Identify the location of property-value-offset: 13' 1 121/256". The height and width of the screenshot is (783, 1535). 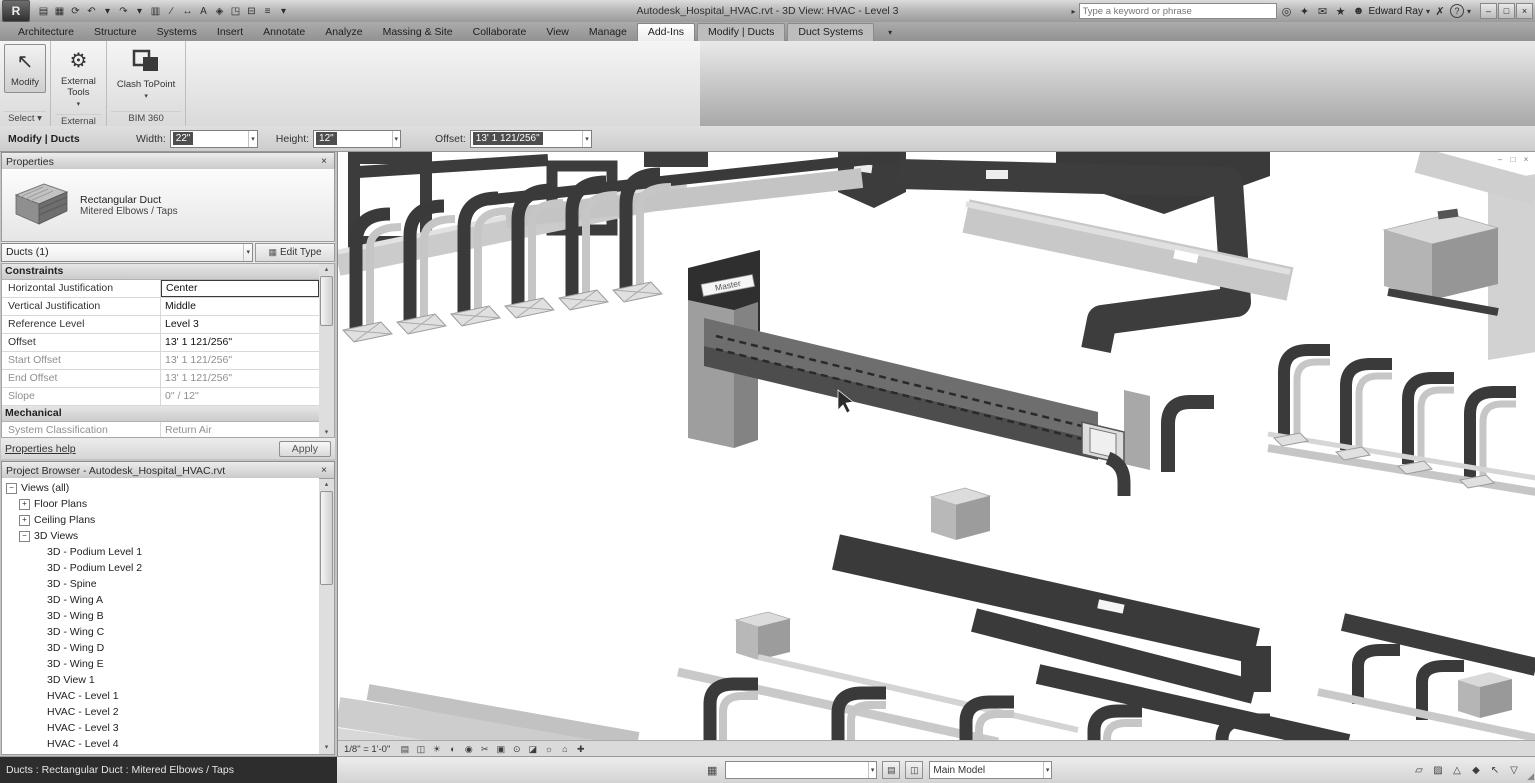
(240, 342).